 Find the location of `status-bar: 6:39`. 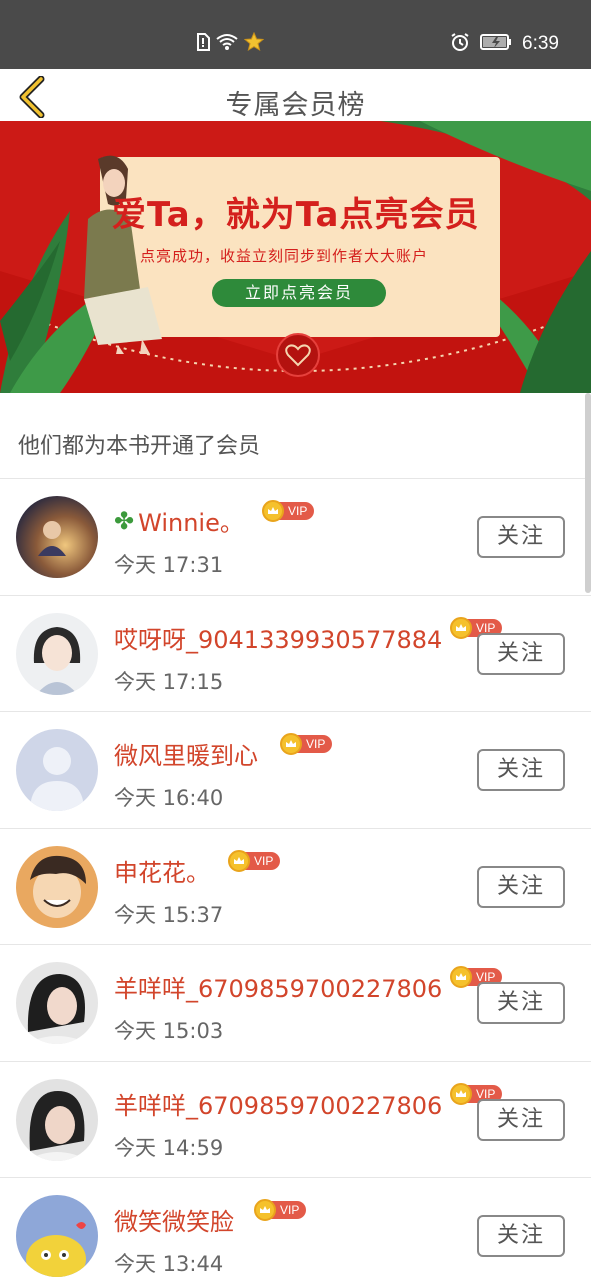

status-bar: 6:39 is located at coordinates (295, 34).